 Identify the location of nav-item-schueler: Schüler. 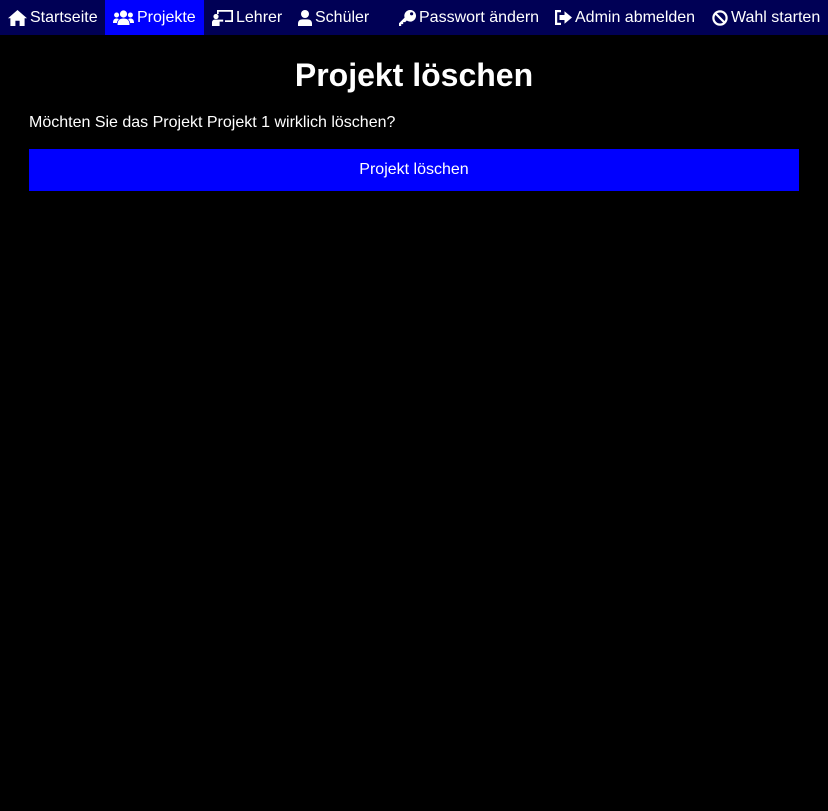
(333, 17).